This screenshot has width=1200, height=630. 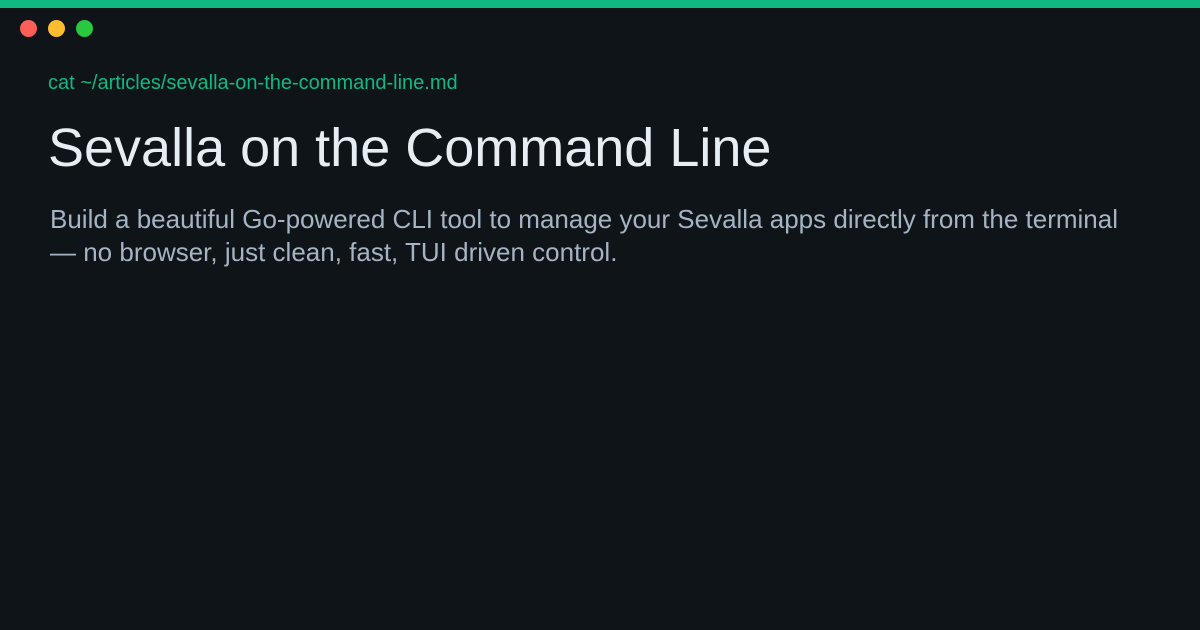 What do you see at coordinates (84, 28) in the screenshot?
I see `maximize-window-icon` at bounding box center [84, 28].